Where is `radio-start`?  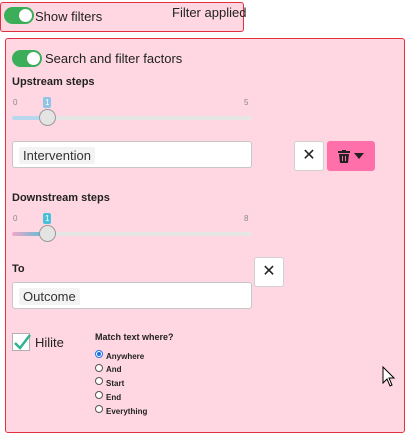
radio-start is located at coordinates (99, 381).